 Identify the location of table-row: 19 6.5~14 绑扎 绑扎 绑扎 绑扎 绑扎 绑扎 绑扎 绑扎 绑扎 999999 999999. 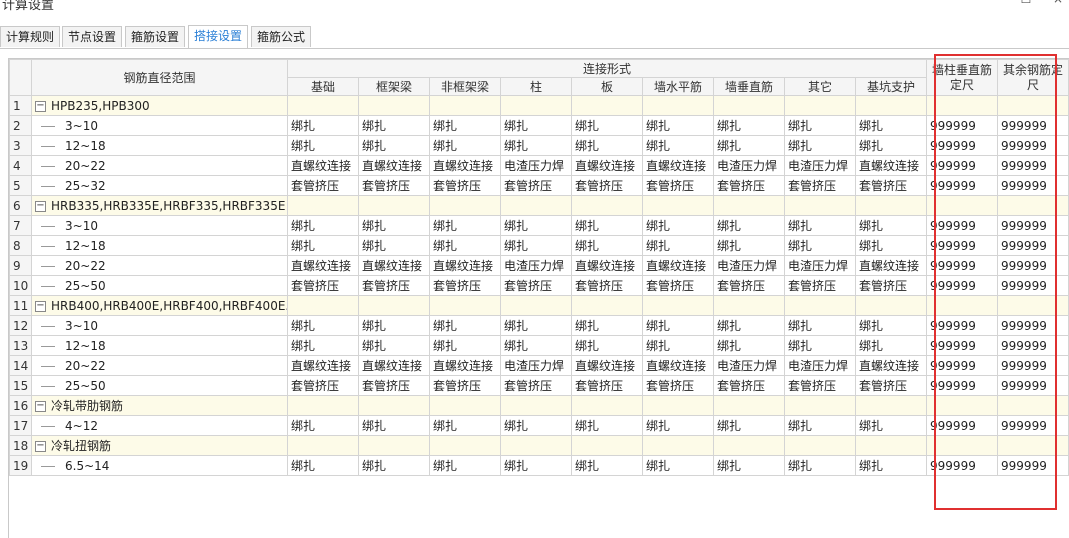
(539, 465).